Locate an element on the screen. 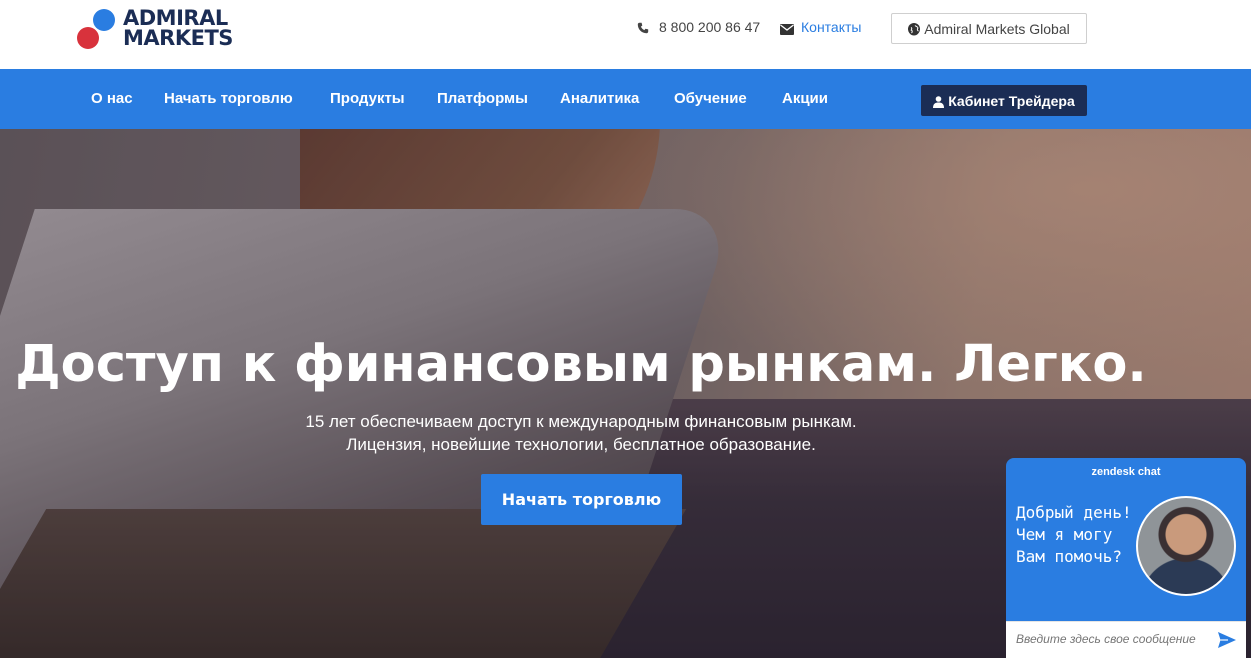  nav-item-products: Продукты is located at coordinates (367, 98).